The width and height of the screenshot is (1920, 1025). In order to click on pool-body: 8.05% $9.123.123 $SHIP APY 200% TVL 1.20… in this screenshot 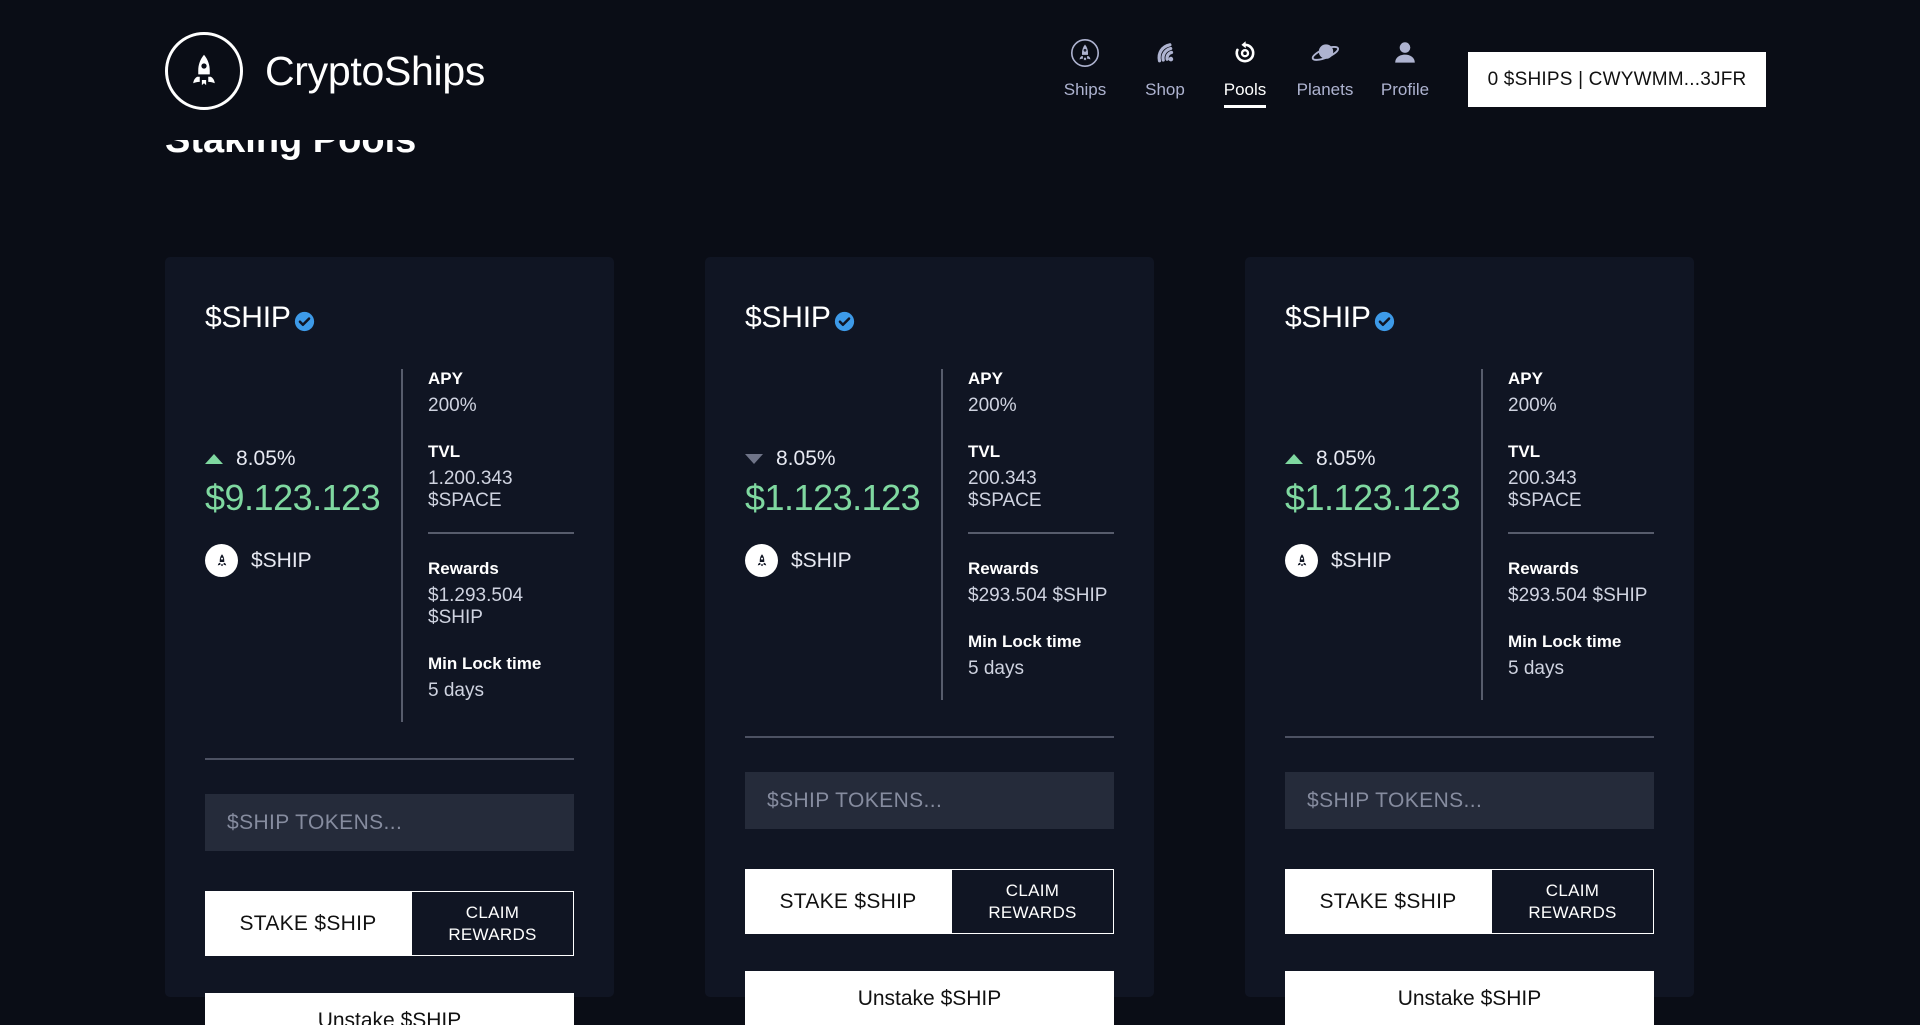, I will do `click(389, 545)`.